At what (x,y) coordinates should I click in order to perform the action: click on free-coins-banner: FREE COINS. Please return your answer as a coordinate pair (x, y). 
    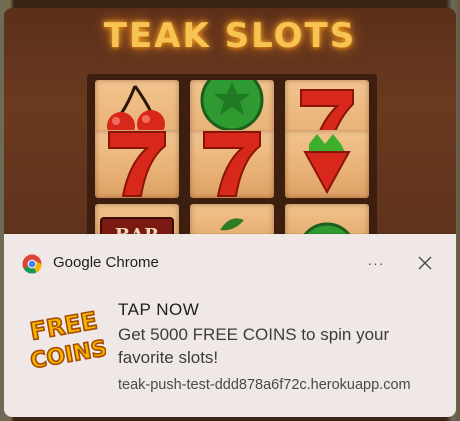
    Looking at the image, I should click on (68, 339).